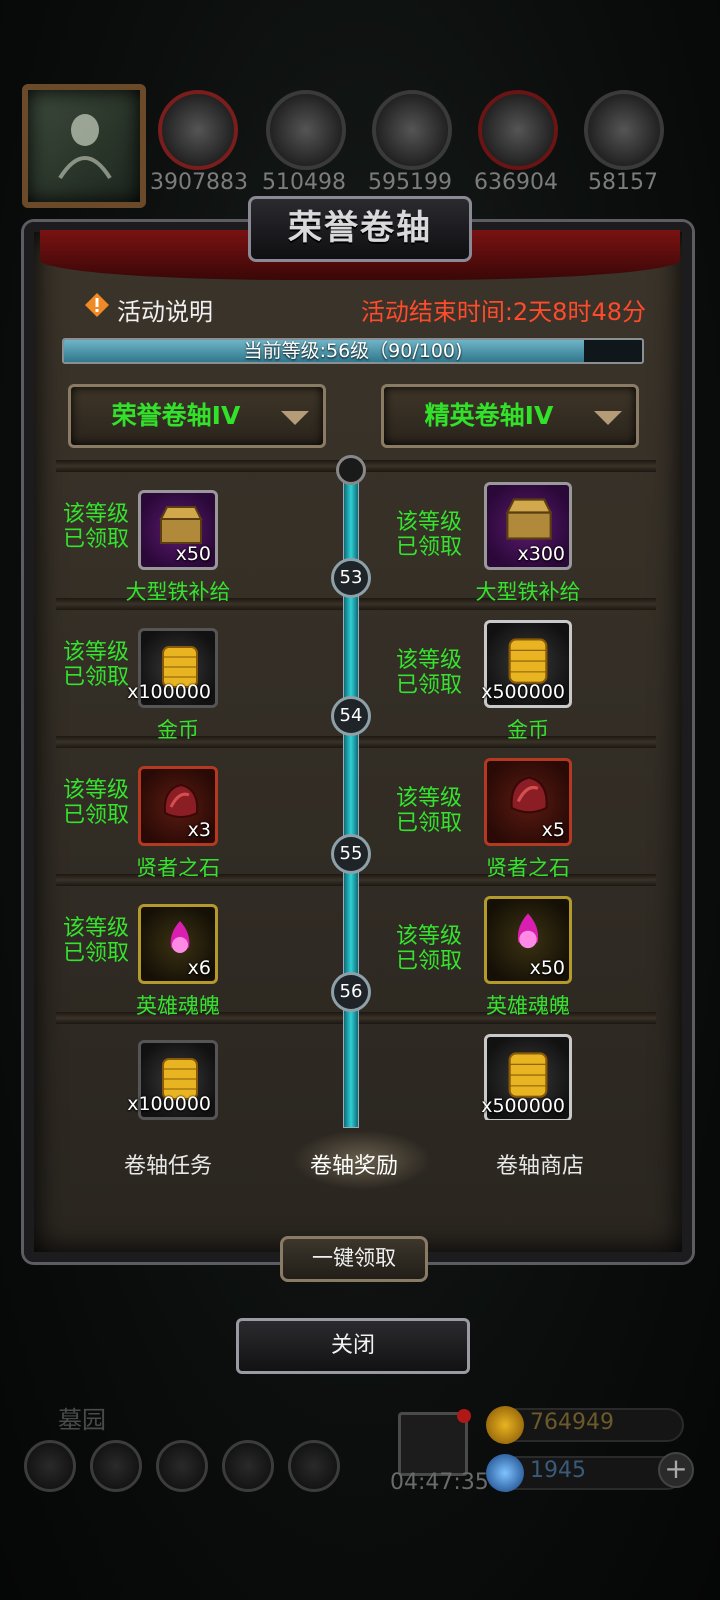 The image size is (720, 1600). Describe the element at coordinates (558, 1470) in the screenshot. I see `gem-amount: 1945` at that location.